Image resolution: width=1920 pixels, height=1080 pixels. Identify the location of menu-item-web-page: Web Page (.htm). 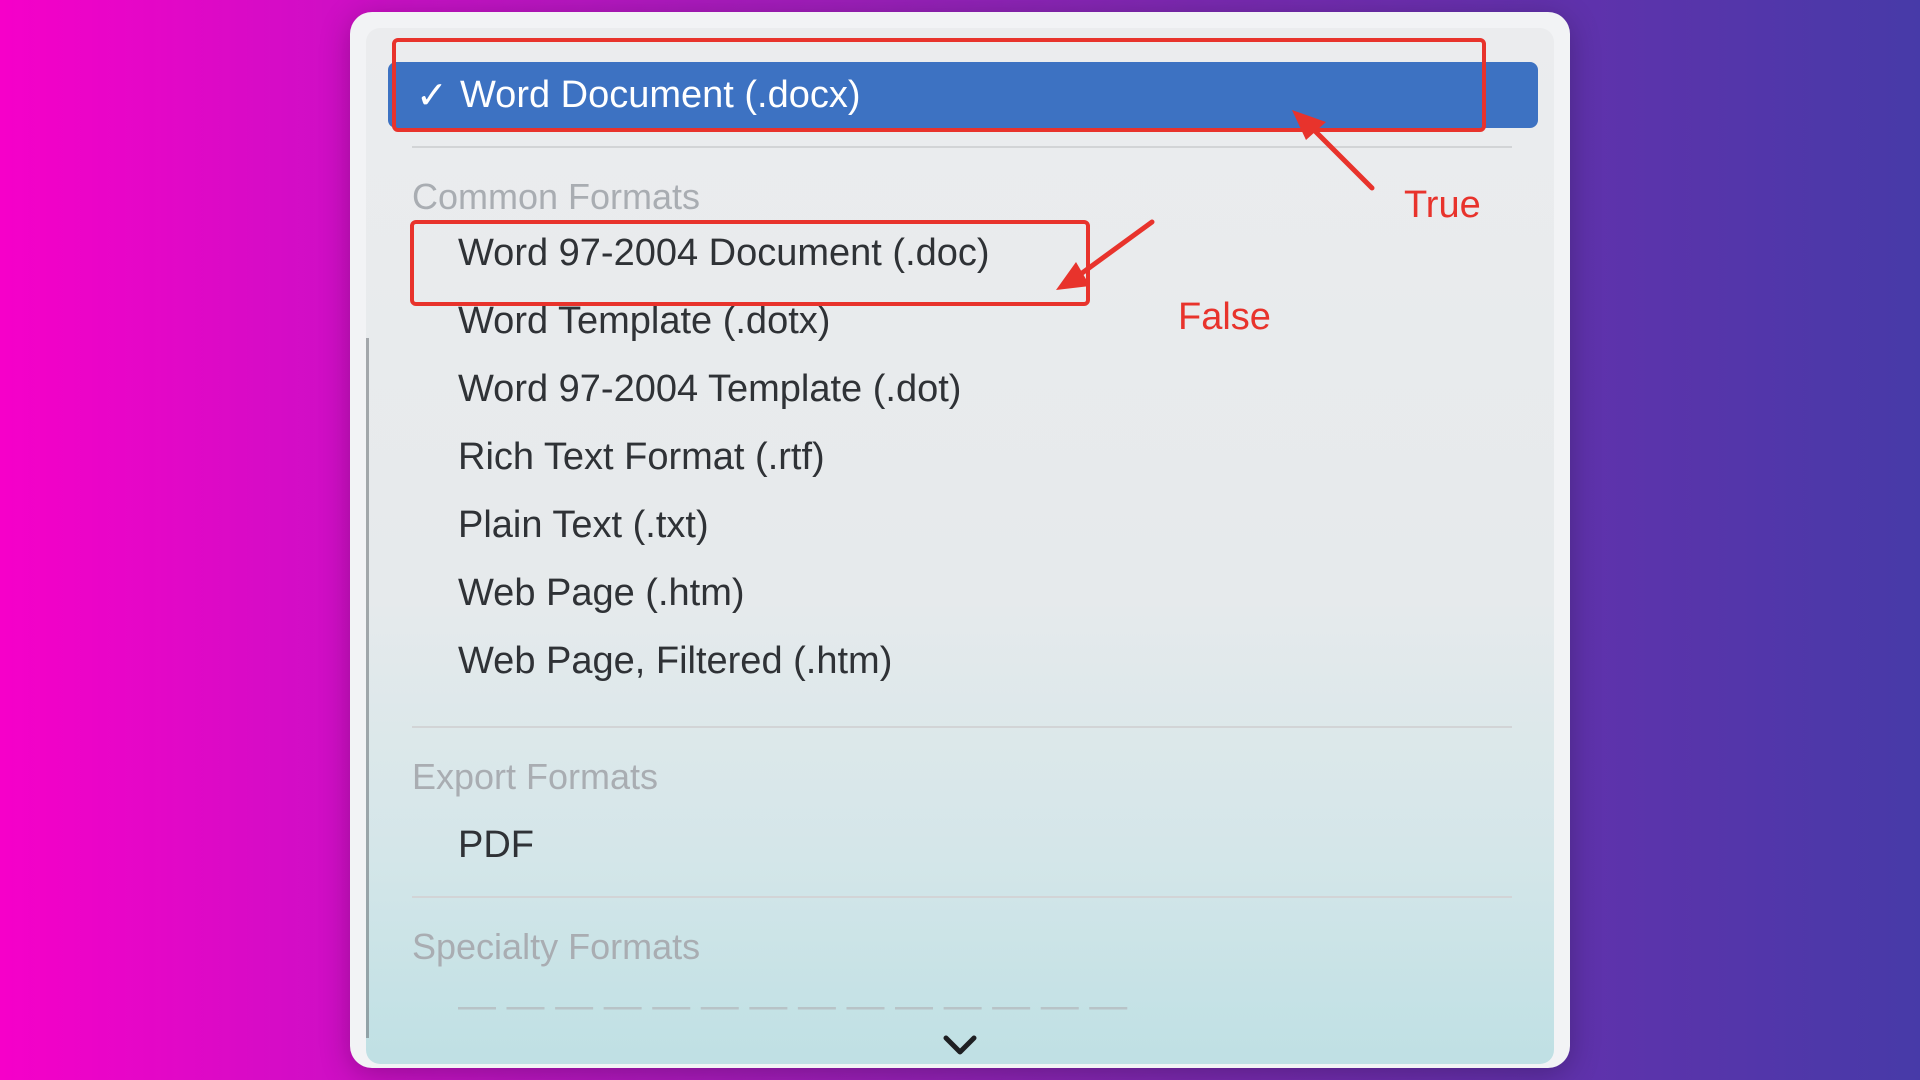
(601, 593).